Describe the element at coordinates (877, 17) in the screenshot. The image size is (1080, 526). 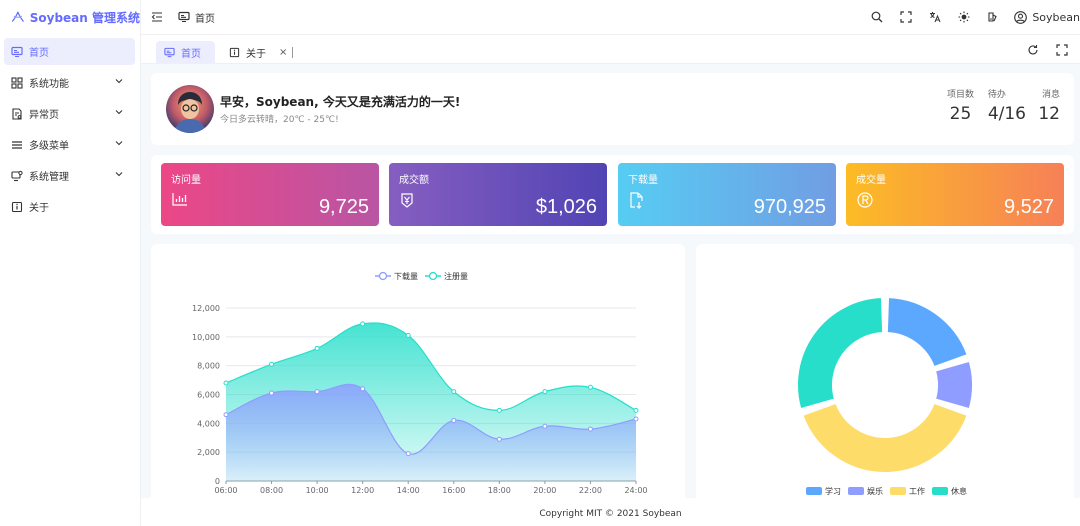
I see `search-icon` at that location.